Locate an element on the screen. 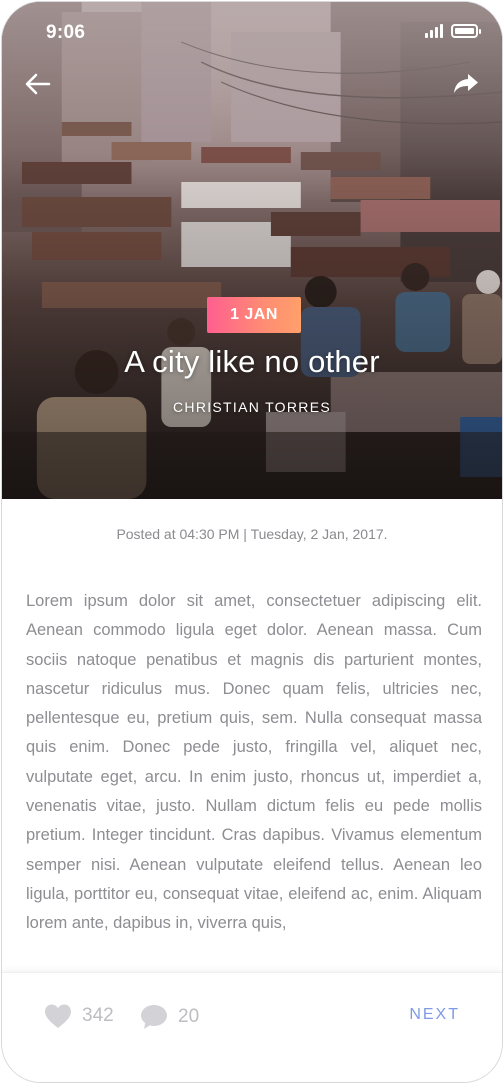 The image size is (504, 1084). comment-bubble-icon is located at coordinates (154, 1017).